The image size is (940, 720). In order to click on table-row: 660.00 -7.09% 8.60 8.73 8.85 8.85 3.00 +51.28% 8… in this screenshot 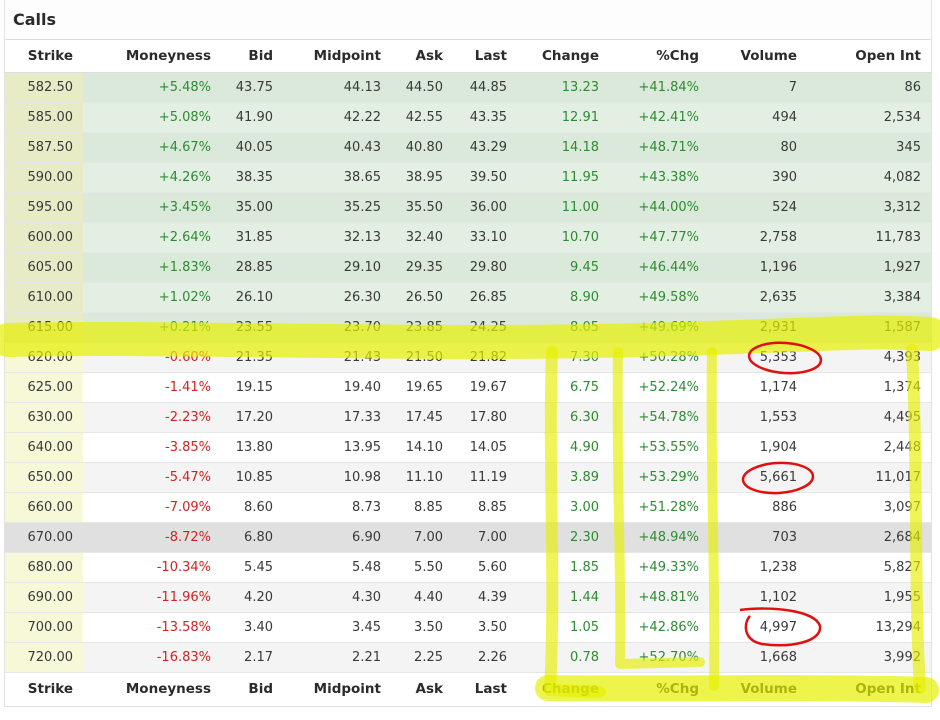, I will do `click(468, 507)`.